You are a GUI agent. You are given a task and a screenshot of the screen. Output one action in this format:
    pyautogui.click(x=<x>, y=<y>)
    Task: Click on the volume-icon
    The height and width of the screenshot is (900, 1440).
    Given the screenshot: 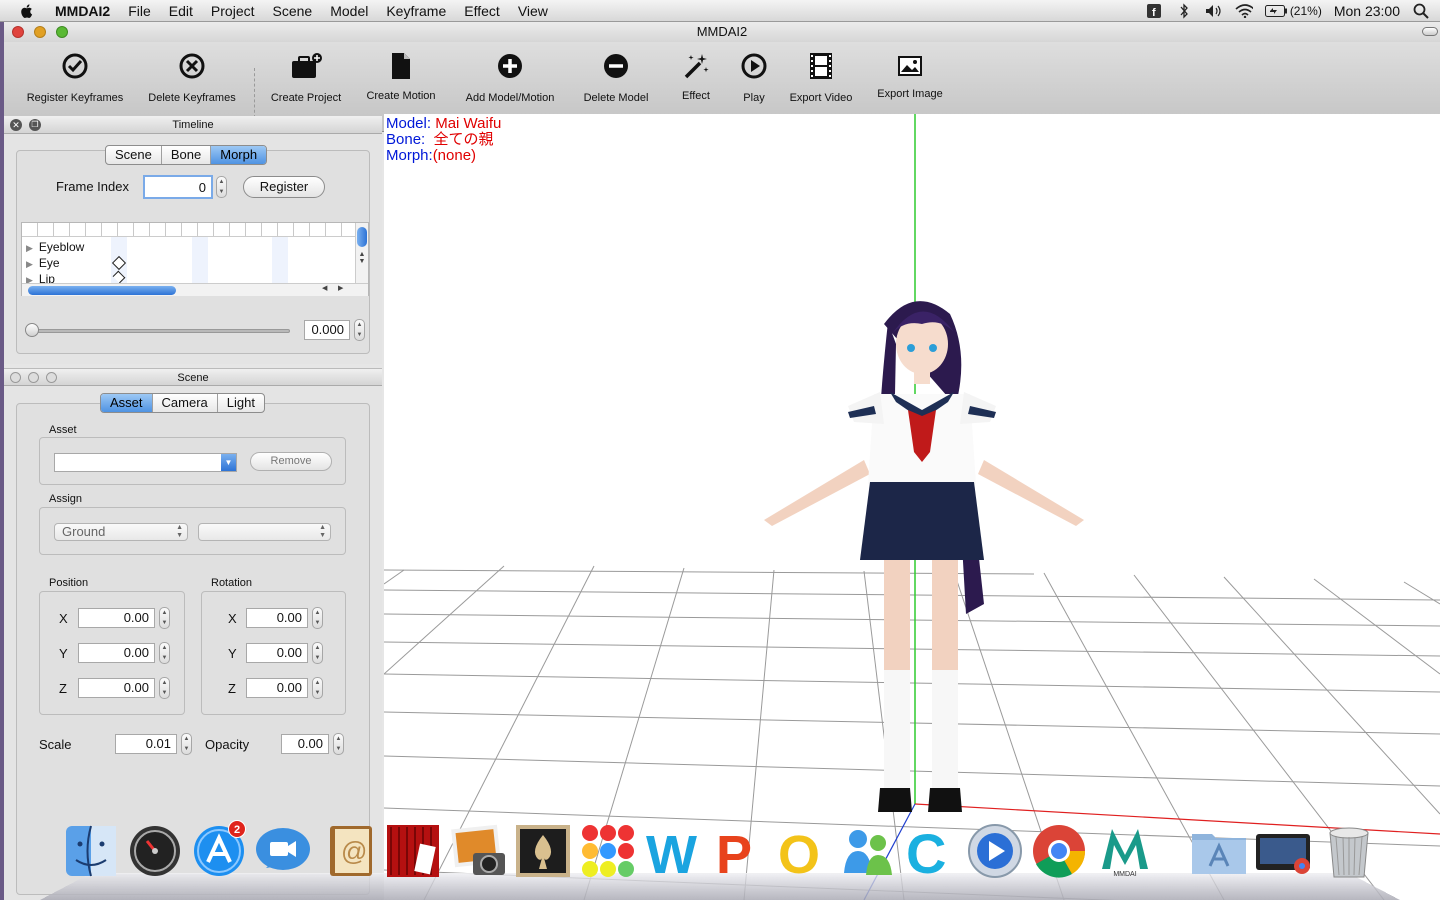 What is the action you would take?
    pyautogui.click(x=1214, y=11)
    